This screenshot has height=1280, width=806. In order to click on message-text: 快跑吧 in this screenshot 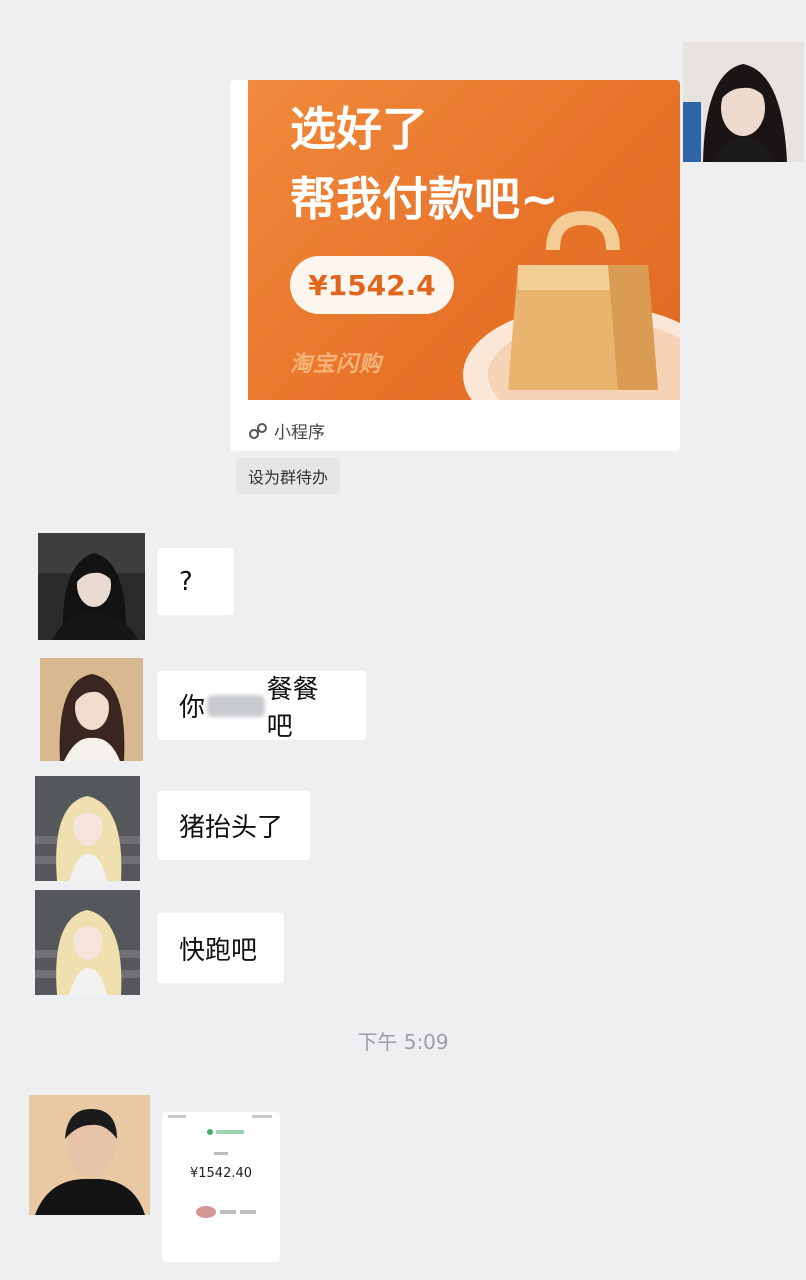, I will do `click(218, 950)`.